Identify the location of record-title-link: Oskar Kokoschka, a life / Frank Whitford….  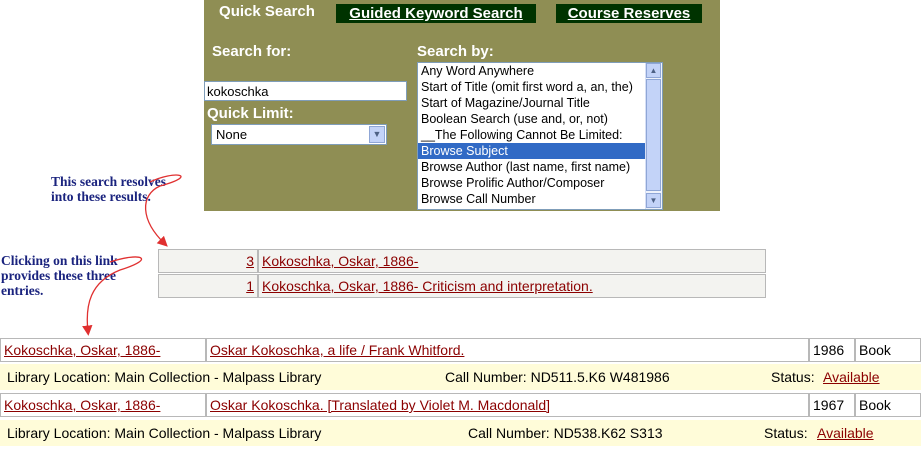
(337, 350).